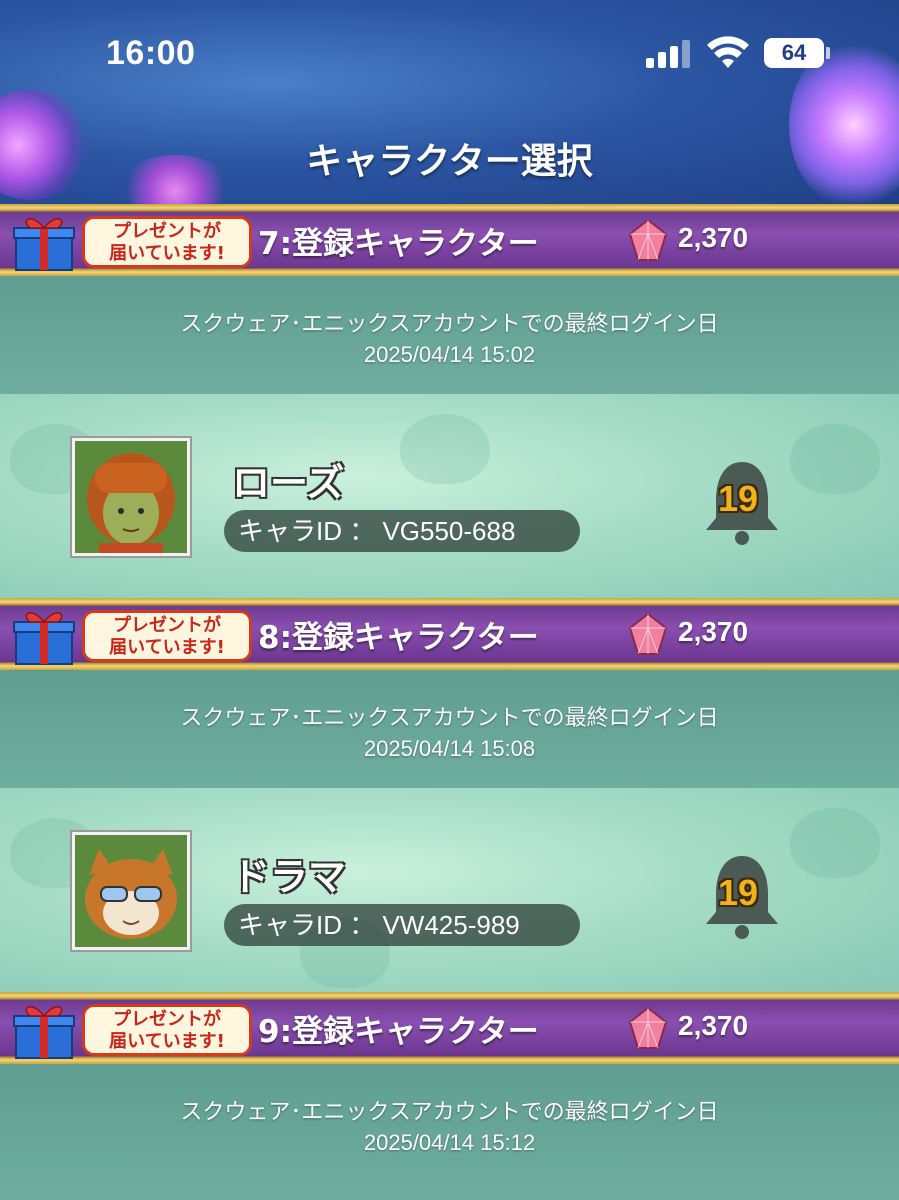  What do you see at coordinates (449, 1142) in the screenshot?
I see `login-date: 2025/04/14 15:12` at bounding box center [449, 1142].